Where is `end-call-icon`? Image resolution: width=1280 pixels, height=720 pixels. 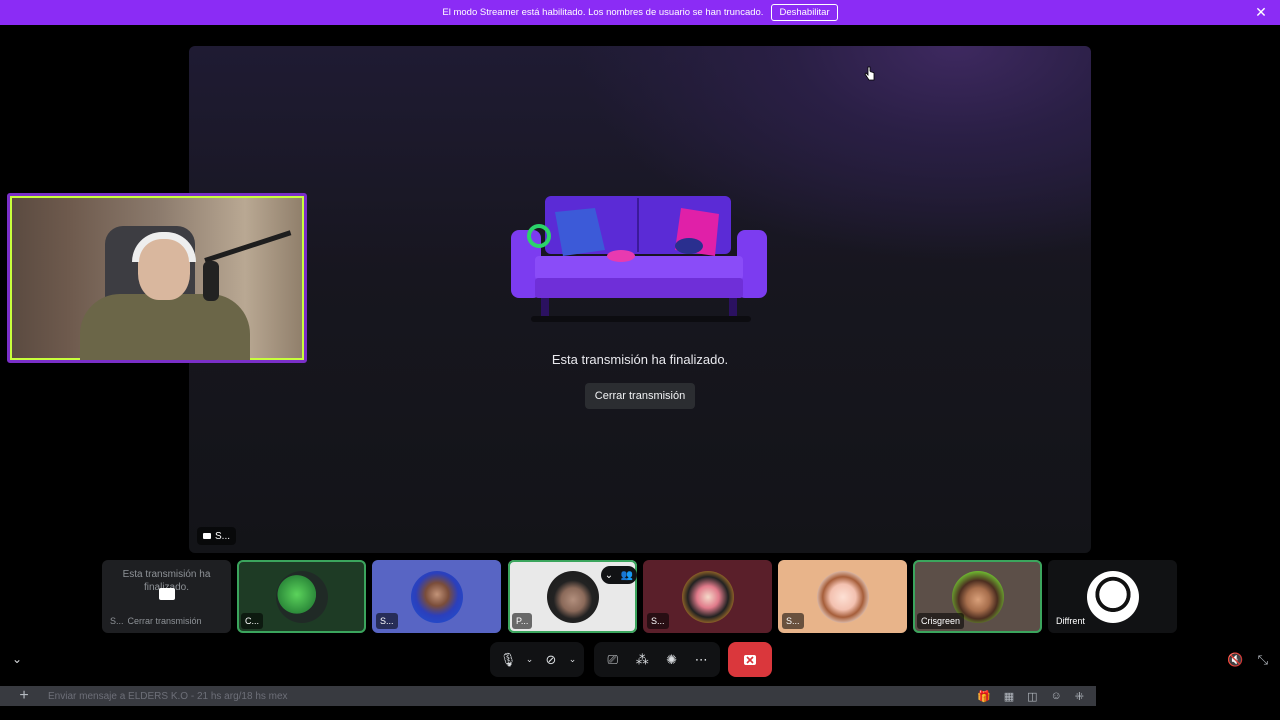 end-call-icon is located at coordinates (750, 659).